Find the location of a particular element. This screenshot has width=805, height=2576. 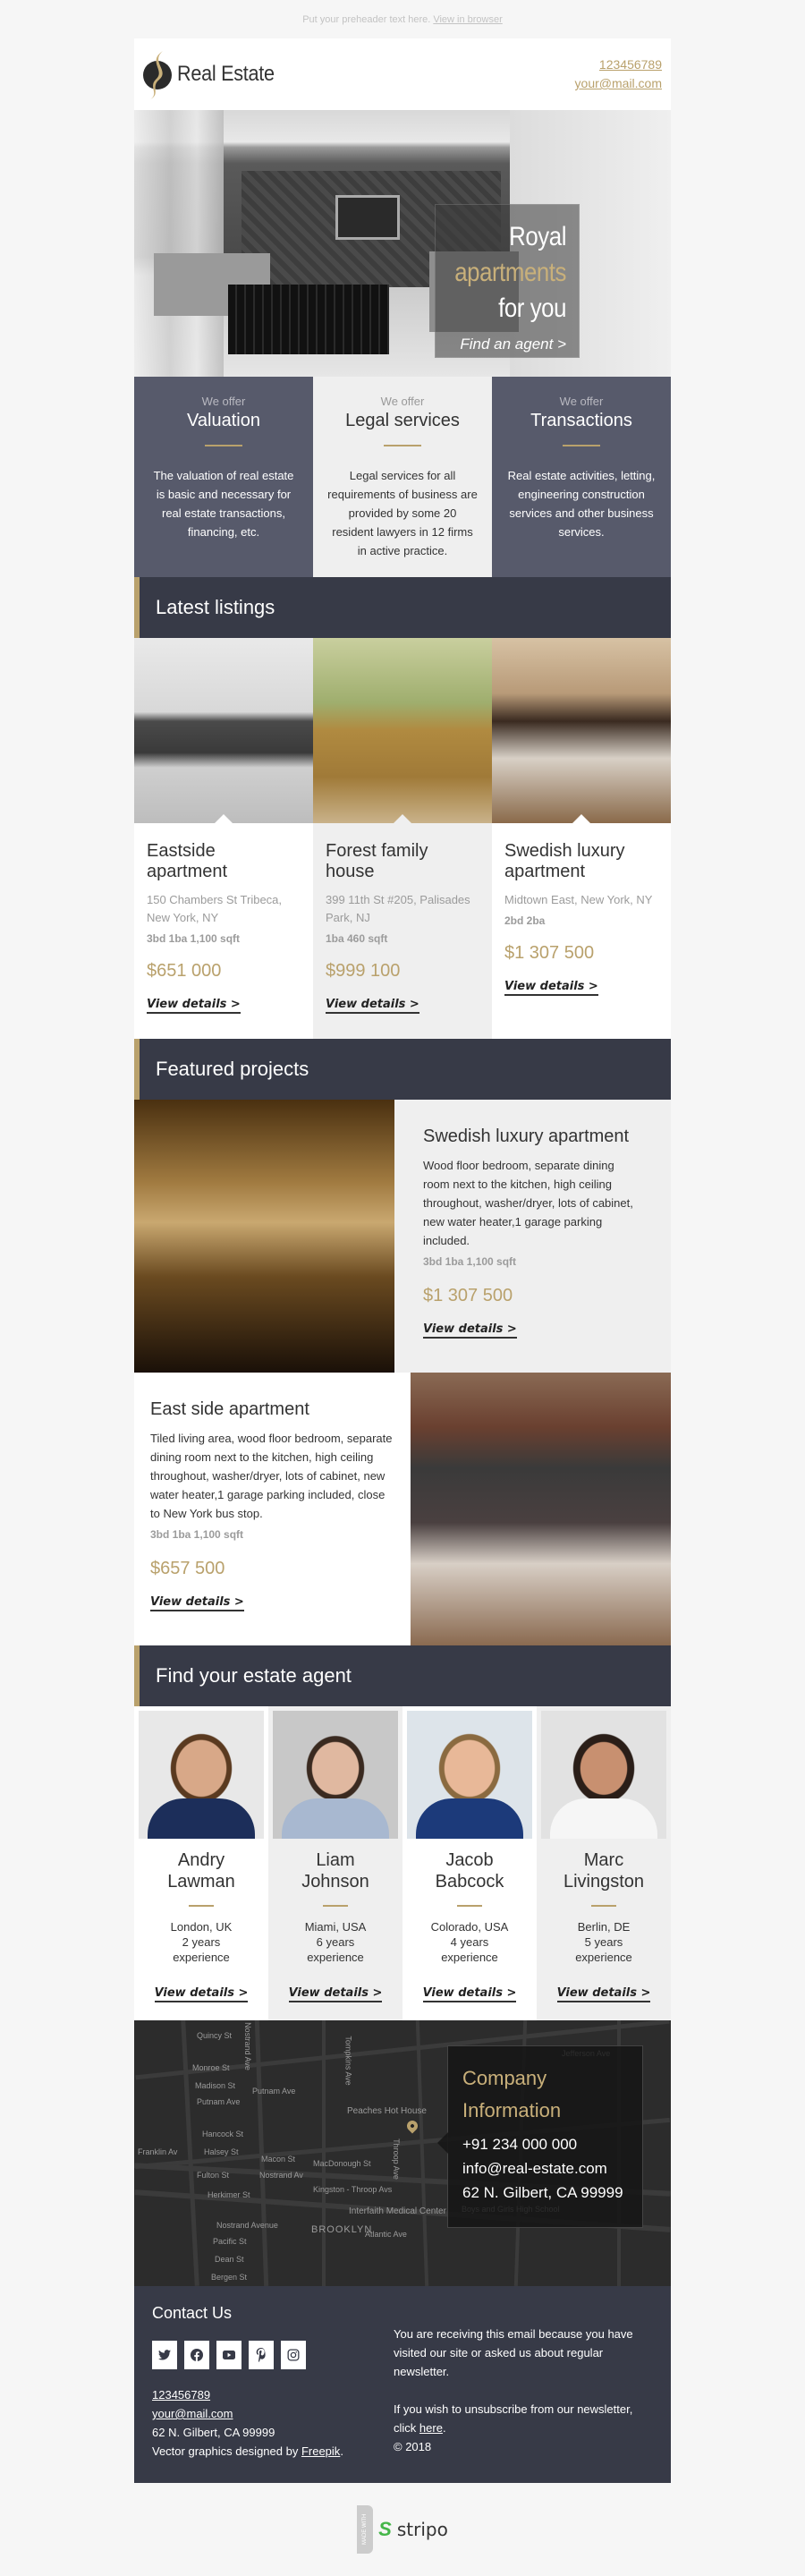

listing-spec: 2bd 2ba is located at coordinates (525, 920).